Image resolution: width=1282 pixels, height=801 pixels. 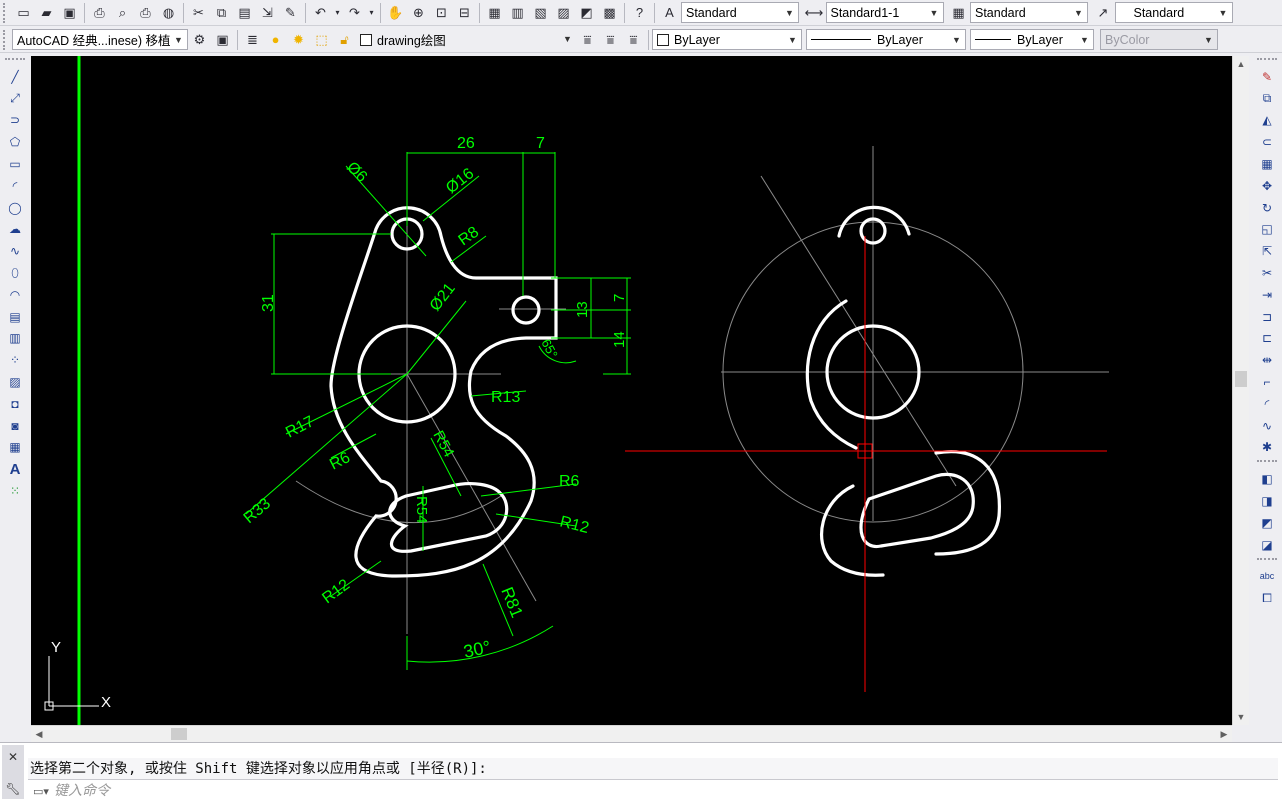 I want to click on text-style-icon: A, so click(x=670, y=13).